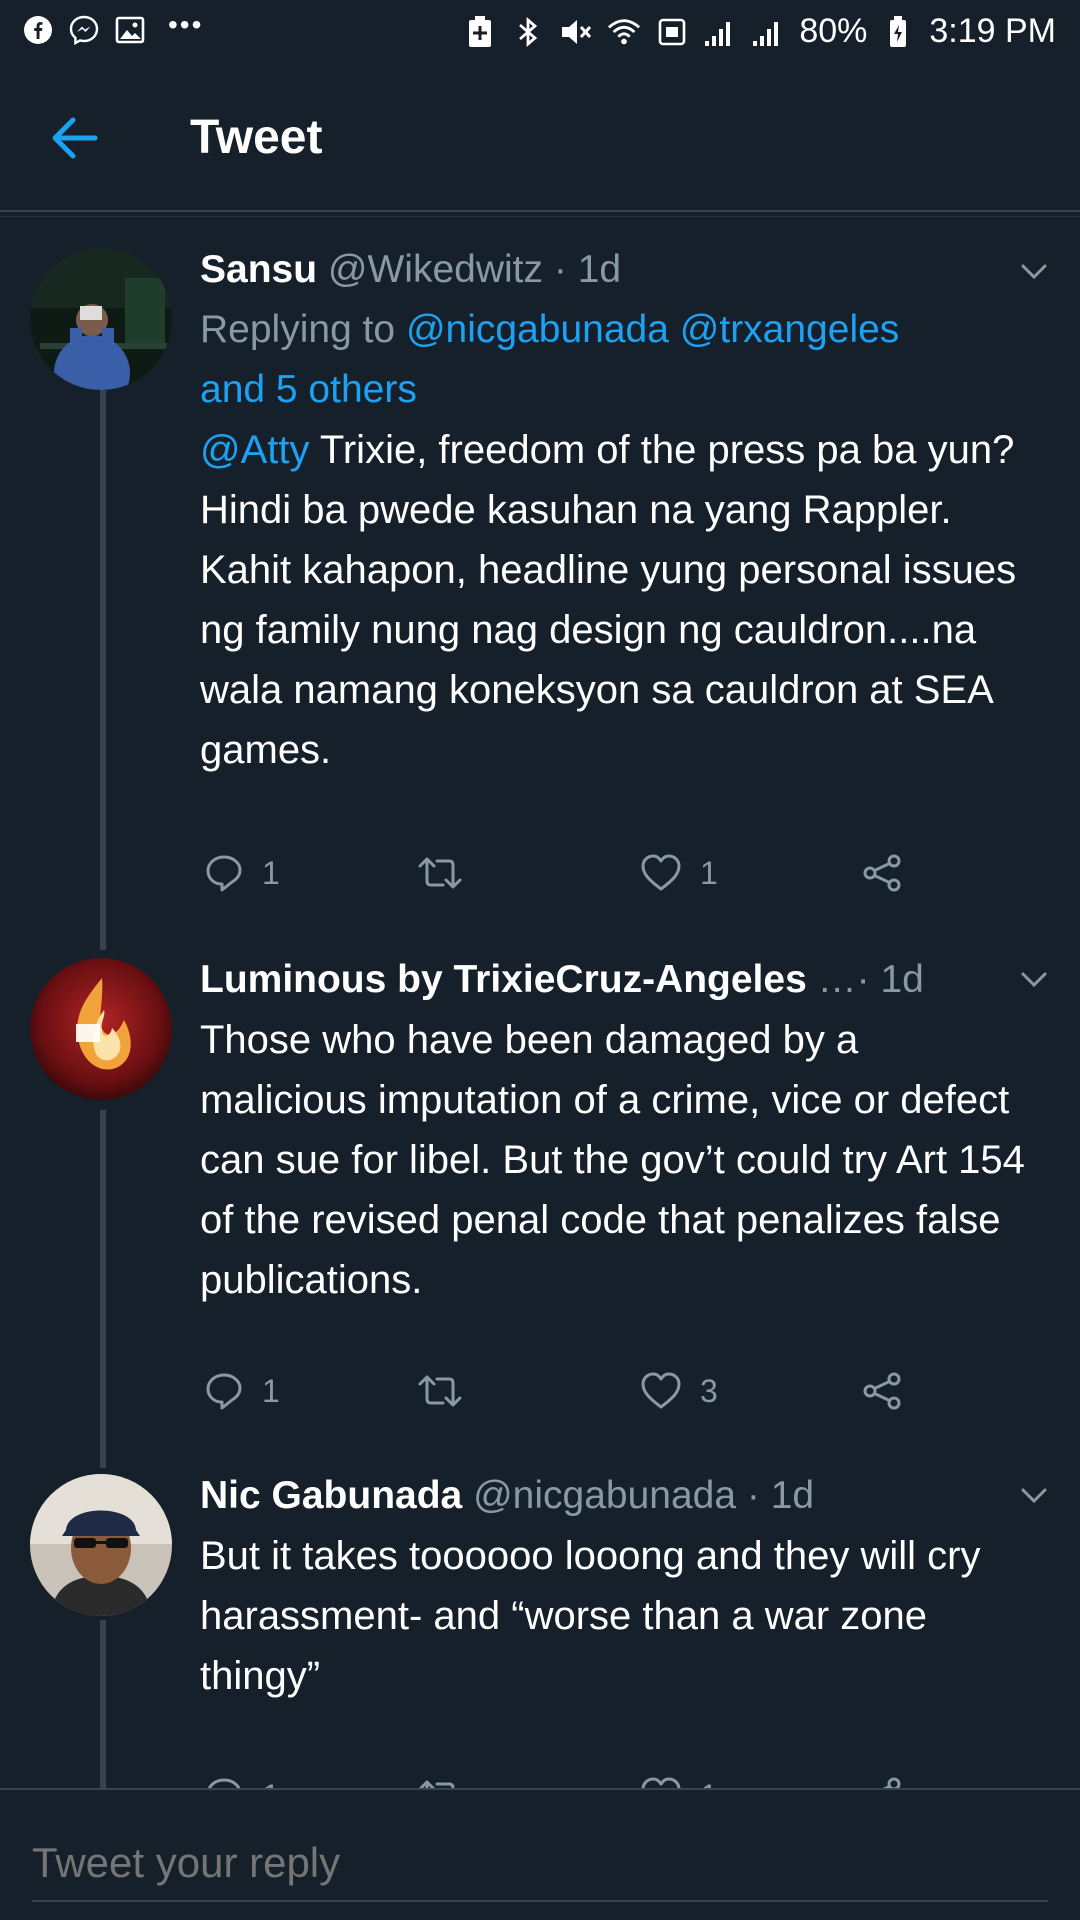 This screenshot has width=1080, height=1920. Describe the element at coordinates (540, 1901) in the screenshot. I see `reply-input-underline` at that location.